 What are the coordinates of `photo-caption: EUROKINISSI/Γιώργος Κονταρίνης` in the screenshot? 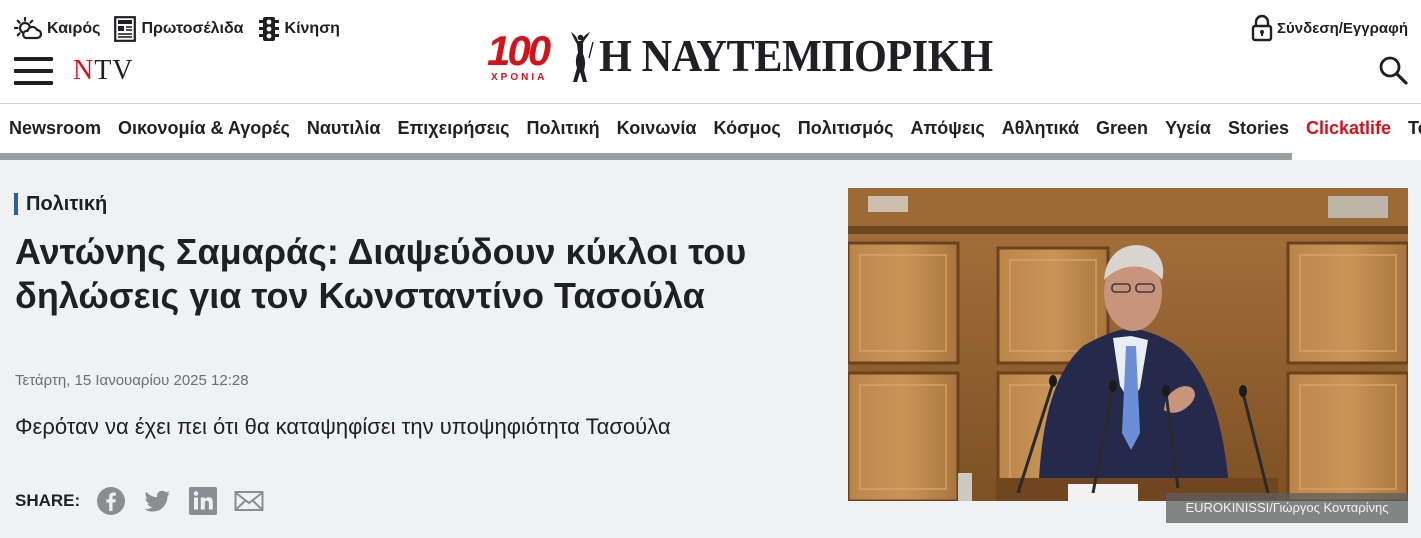 It's located at (1287, 508).